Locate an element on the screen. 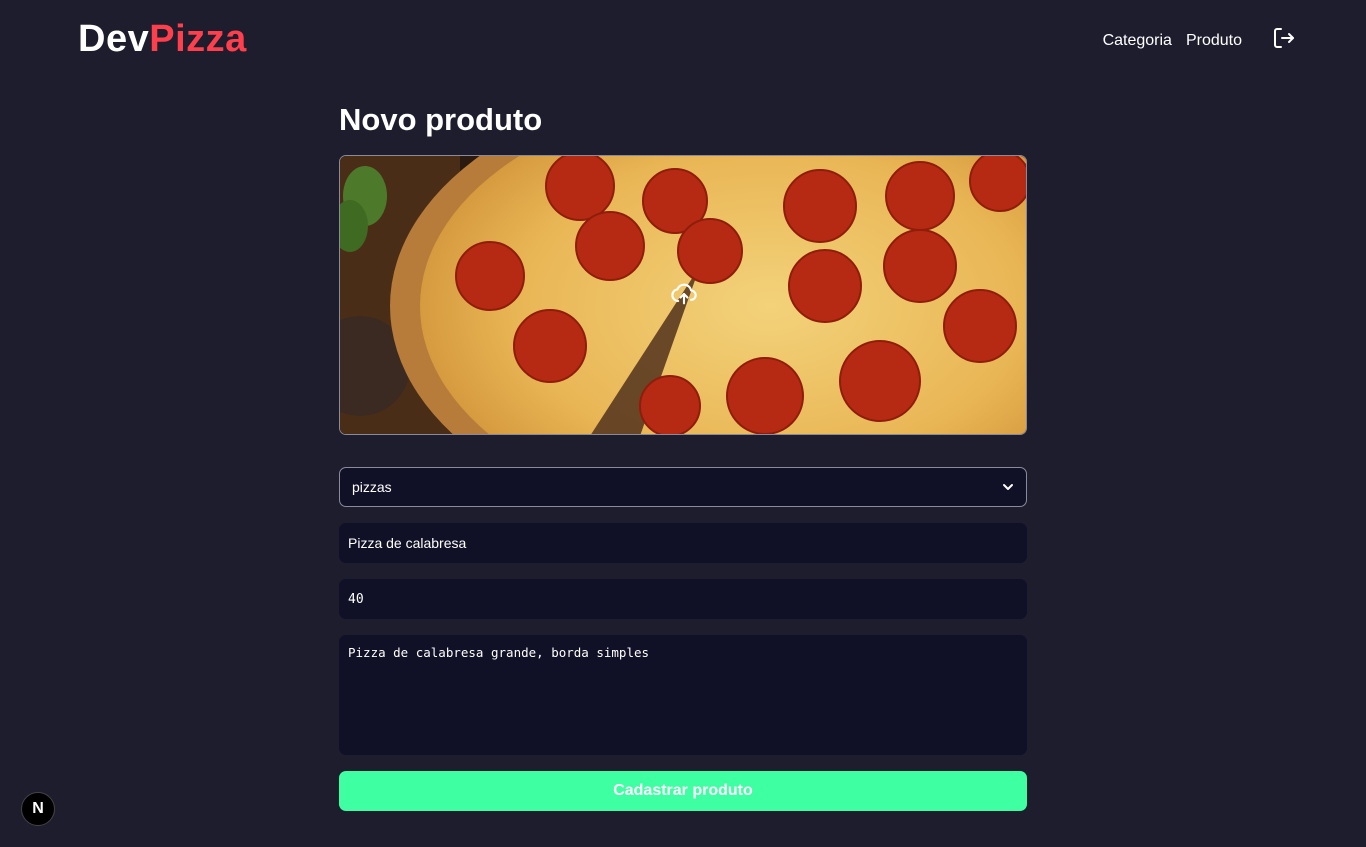  category-select-value: pizzas is located at coordinates (372, 487).